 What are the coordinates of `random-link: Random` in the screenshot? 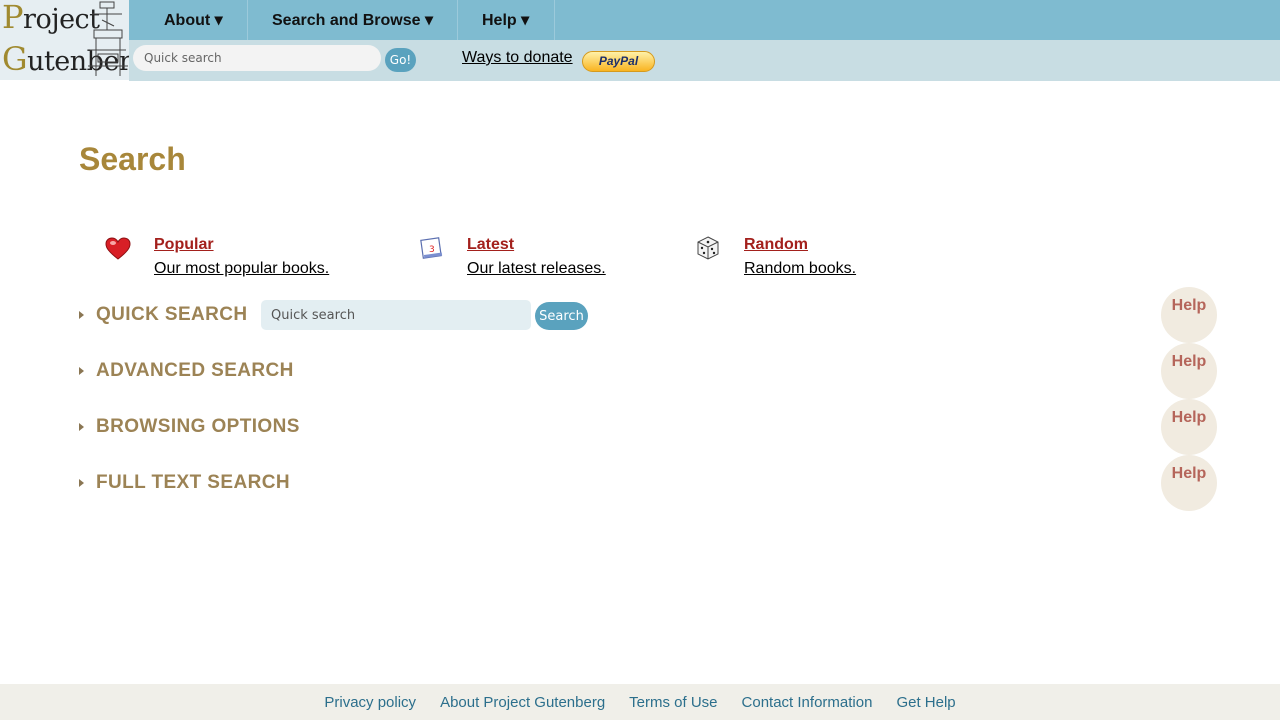 It's located at (776, 245).